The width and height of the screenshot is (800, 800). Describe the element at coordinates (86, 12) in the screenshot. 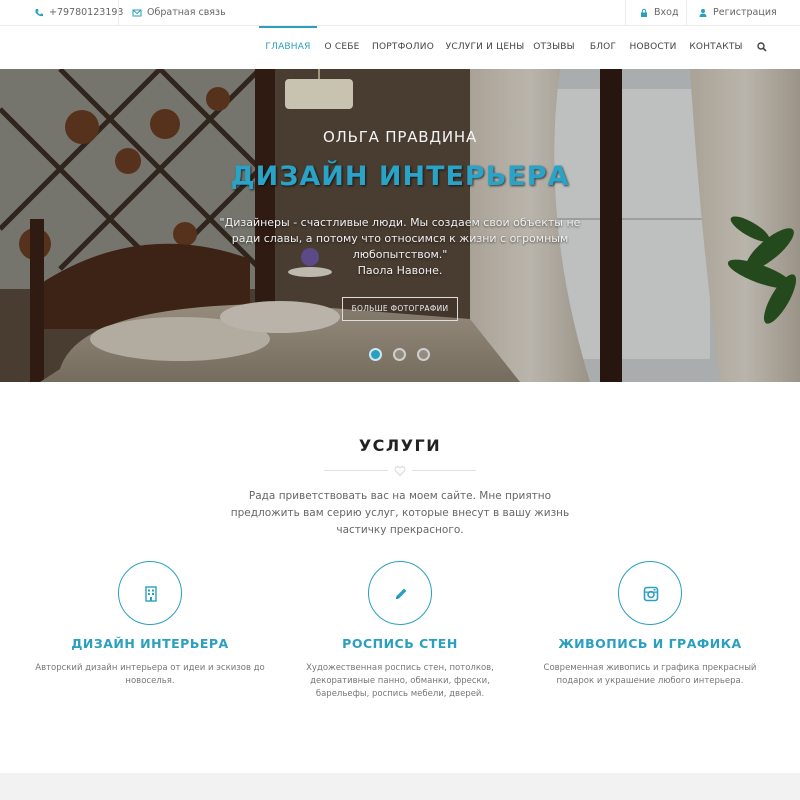

I see `phone-number: +79780123193` at that location.